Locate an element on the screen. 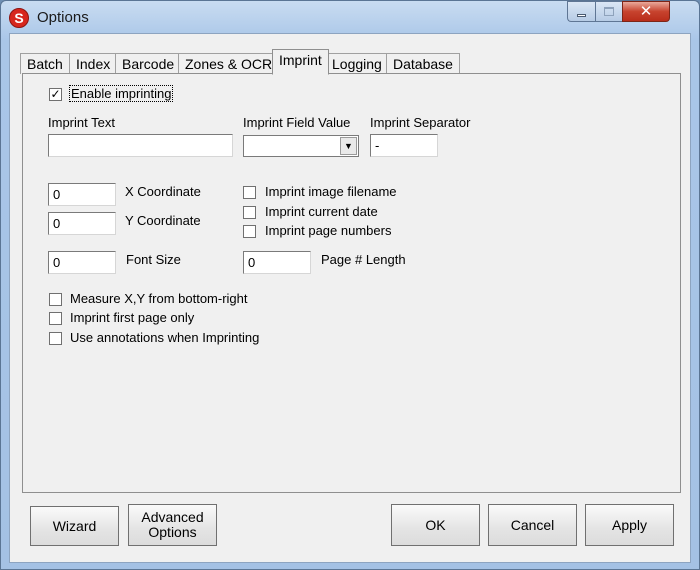 The width and height of the screenshot is (700, 570). ok-button-label: OK is located at coordinates (435, 524).